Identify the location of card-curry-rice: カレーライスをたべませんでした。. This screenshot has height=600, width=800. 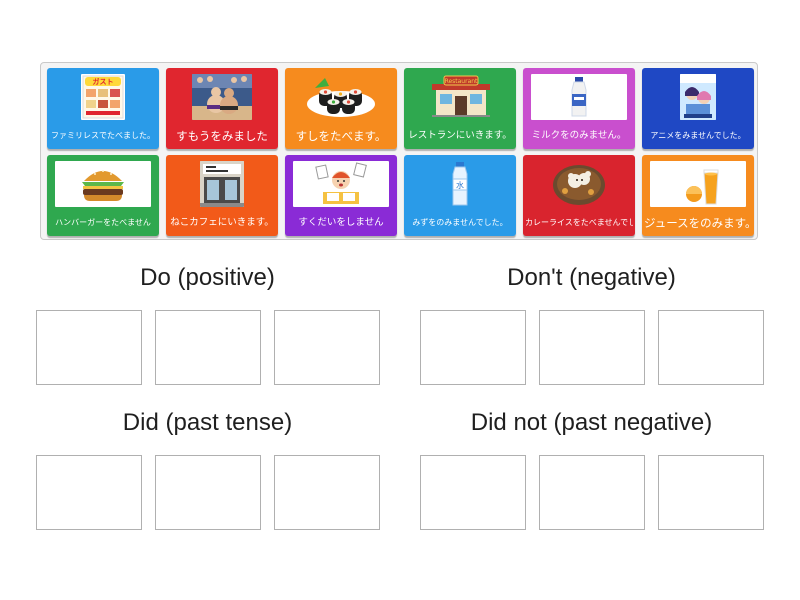
(579, 195).